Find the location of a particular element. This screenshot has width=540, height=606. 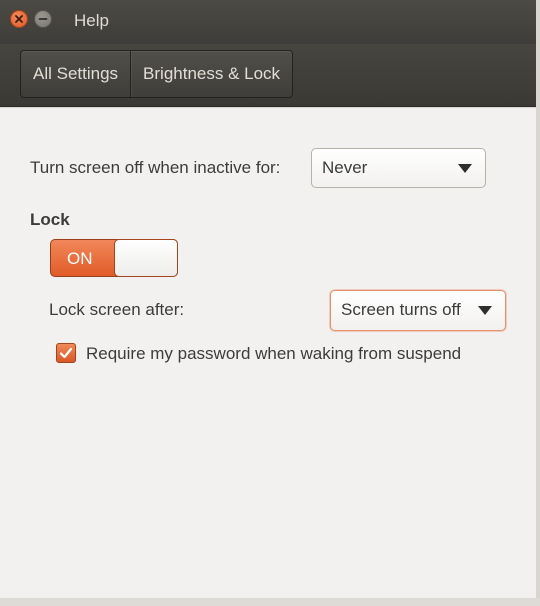

lock-toggle-knob is located at coordinates (146, 258).